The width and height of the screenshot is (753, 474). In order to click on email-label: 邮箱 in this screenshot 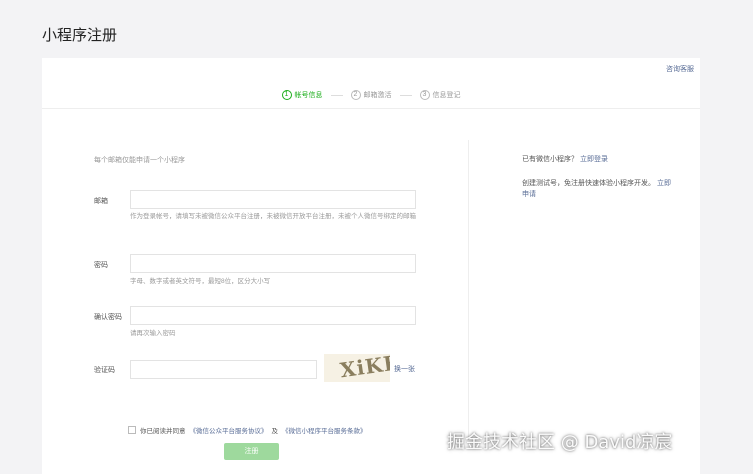, I will do `click(101, 201)`.